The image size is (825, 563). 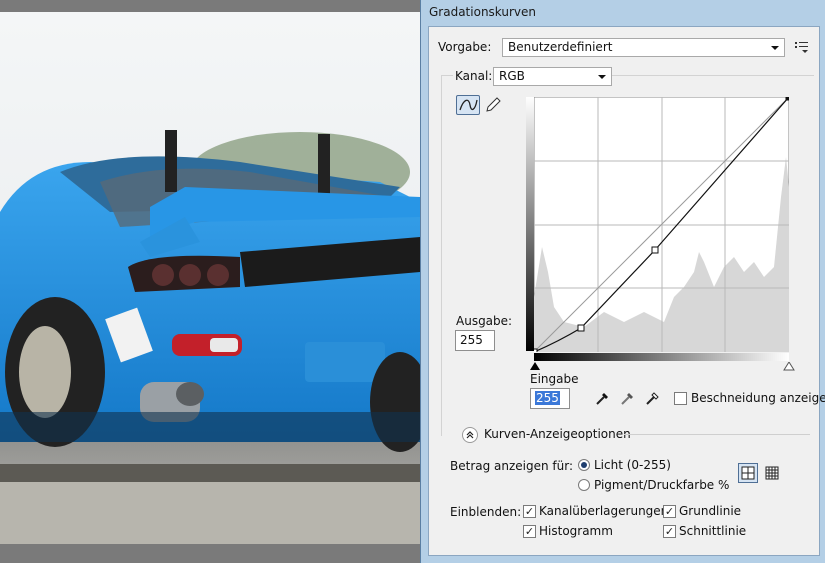 I want to click on expand-up-icon, so click(x=470, y=435).